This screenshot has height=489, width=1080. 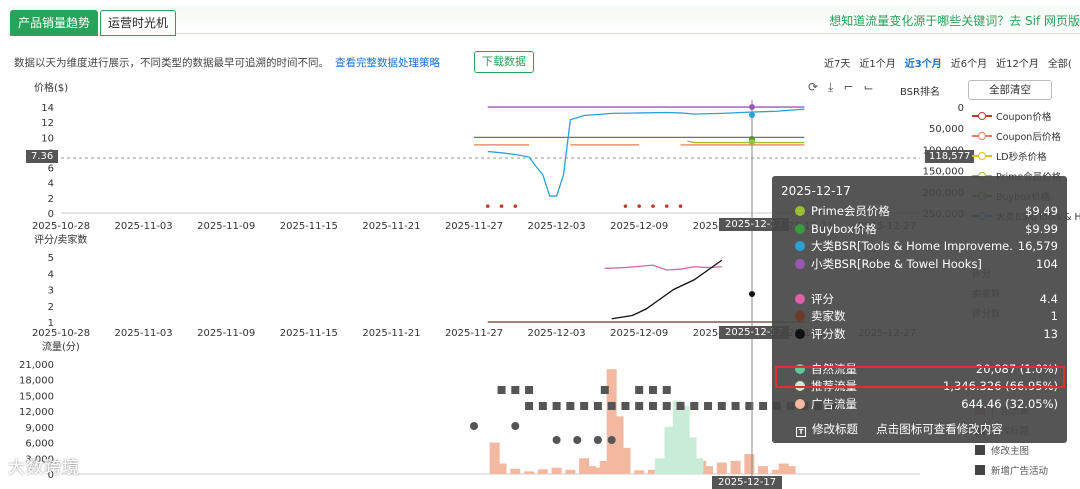 I want to click on image-icon, so click(x=980, y=450).